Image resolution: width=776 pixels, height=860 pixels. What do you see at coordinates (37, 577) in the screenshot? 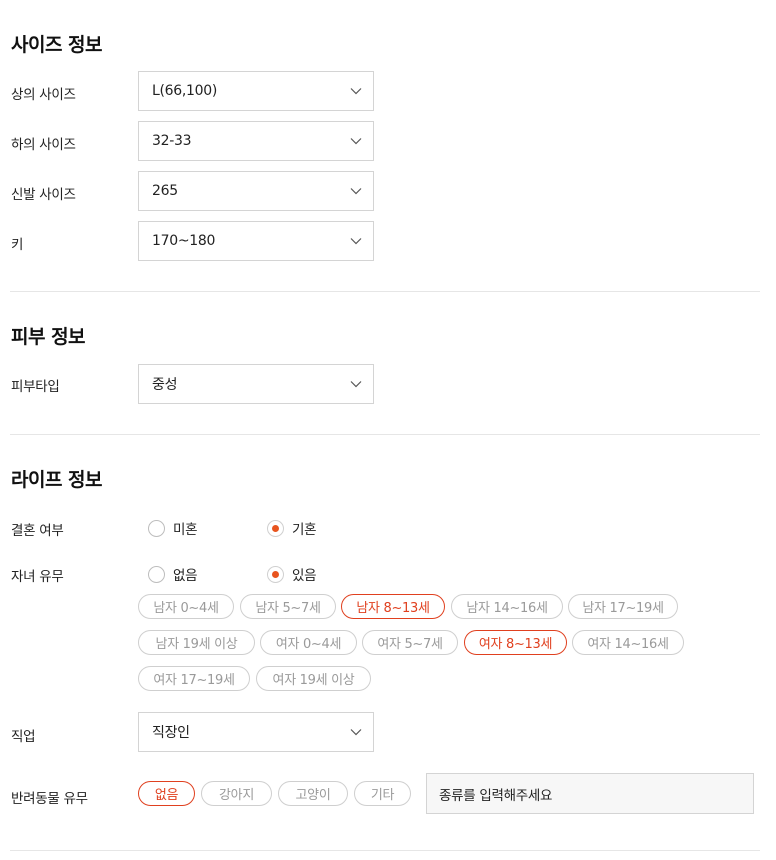
I see `children-label: 자녀 유무` at bounding box center [37, 577].